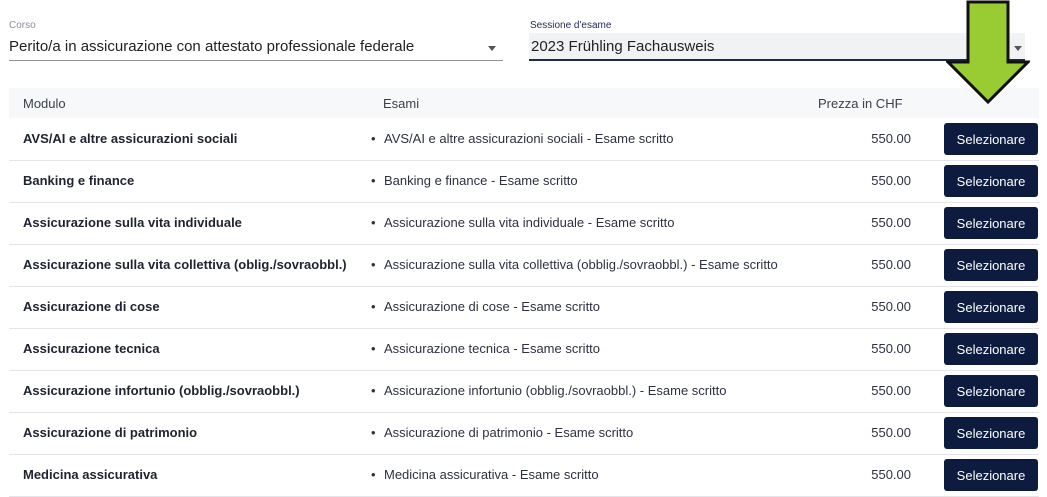 This screenshot has height=497, width=1047. What do you see at coordinates (492, 306) in the screenshot?
I see `row-esame: Assicurazione di cose - Esame scritto` at bounding box center [492, 306].